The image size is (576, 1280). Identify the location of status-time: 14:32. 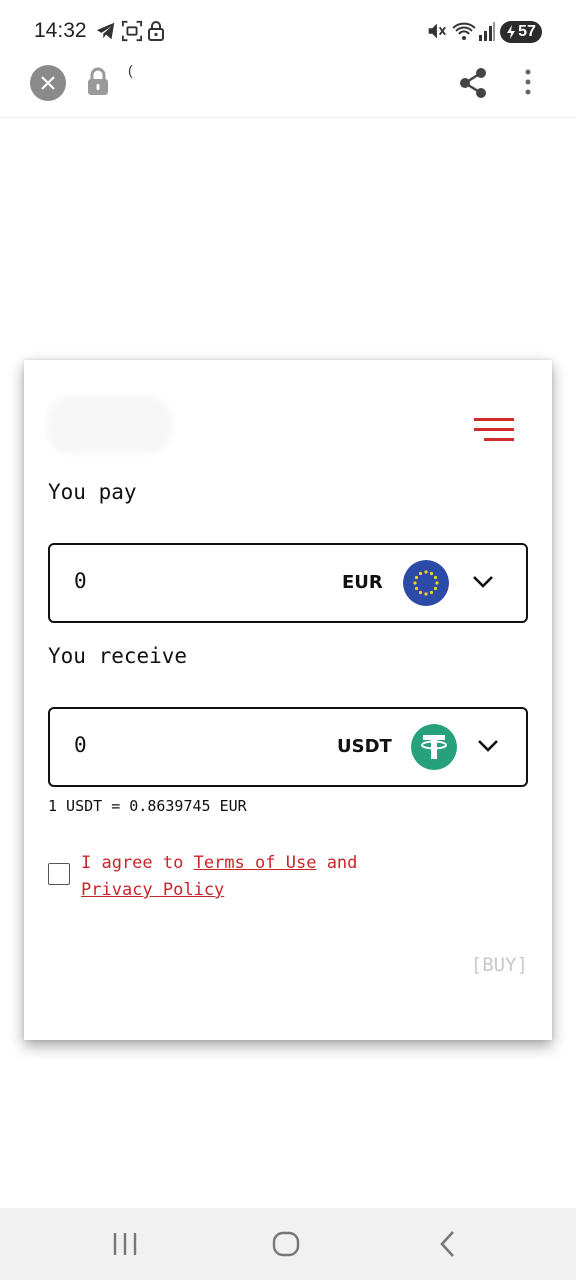
(60, 30).